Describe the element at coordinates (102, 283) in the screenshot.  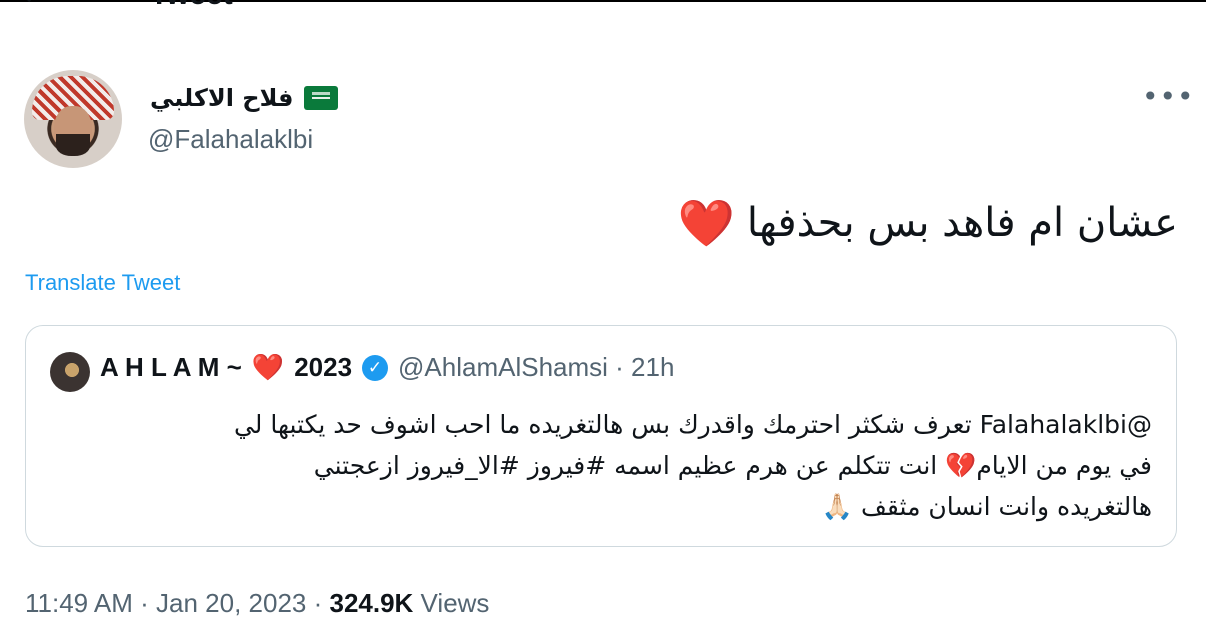
I see `translate-tweet-link: Translate Tweet` at that location.